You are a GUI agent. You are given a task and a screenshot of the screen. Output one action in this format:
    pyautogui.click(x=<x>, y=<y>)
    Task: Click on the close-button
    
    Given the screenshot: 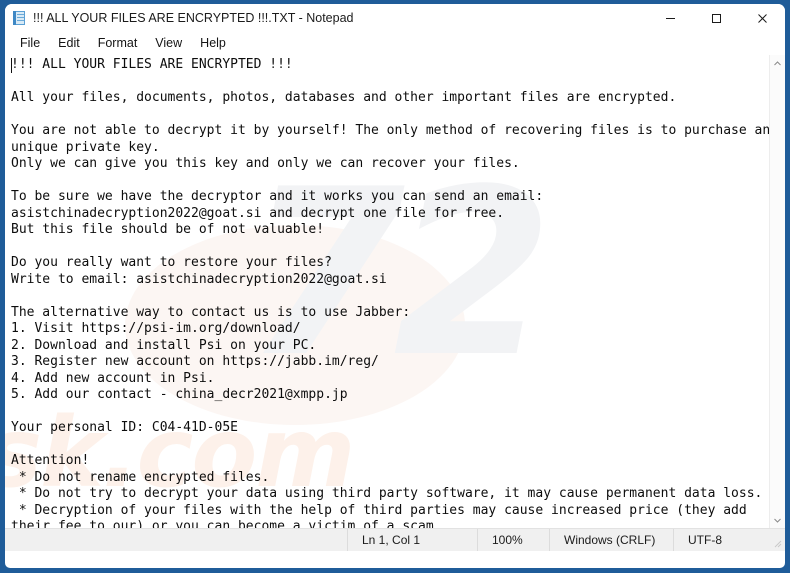 What is the action you would take?
    pyautogui.click(x=762, y=18)
    